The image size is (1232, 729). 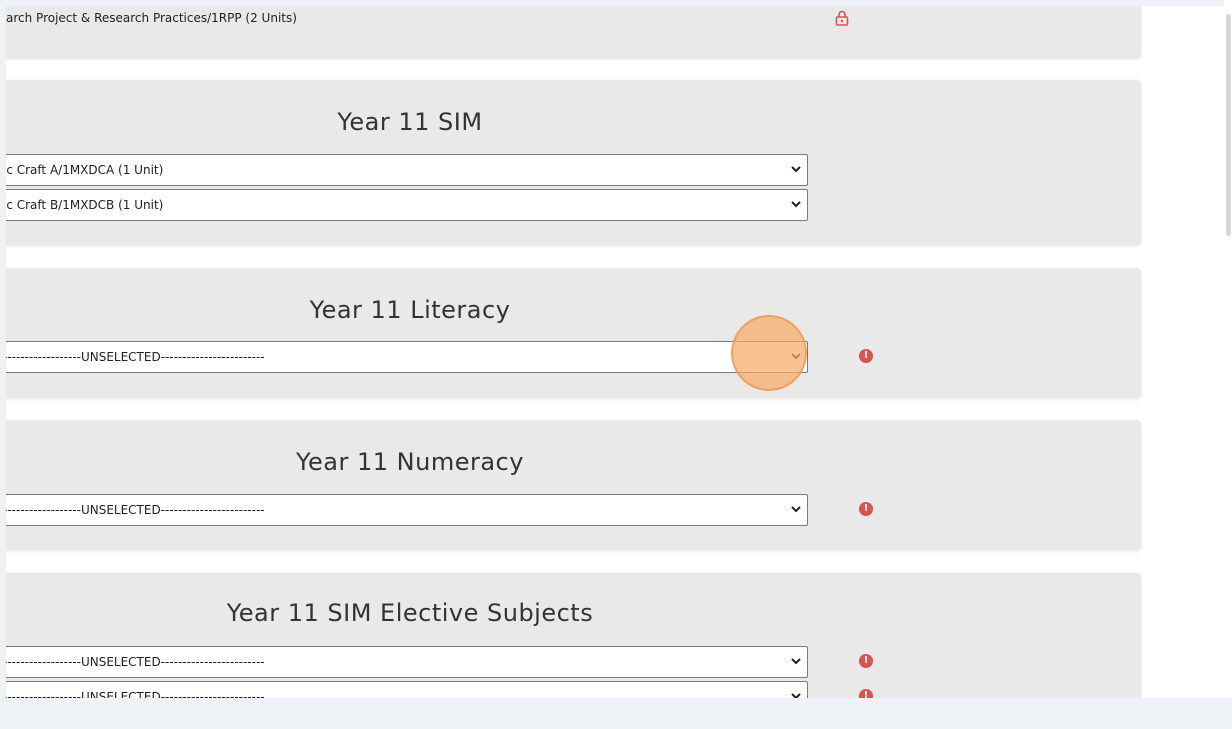 What do you see at coordinates (3, 349) in the screenshot?
I see `left-edge` at bounding box center [3, 349].